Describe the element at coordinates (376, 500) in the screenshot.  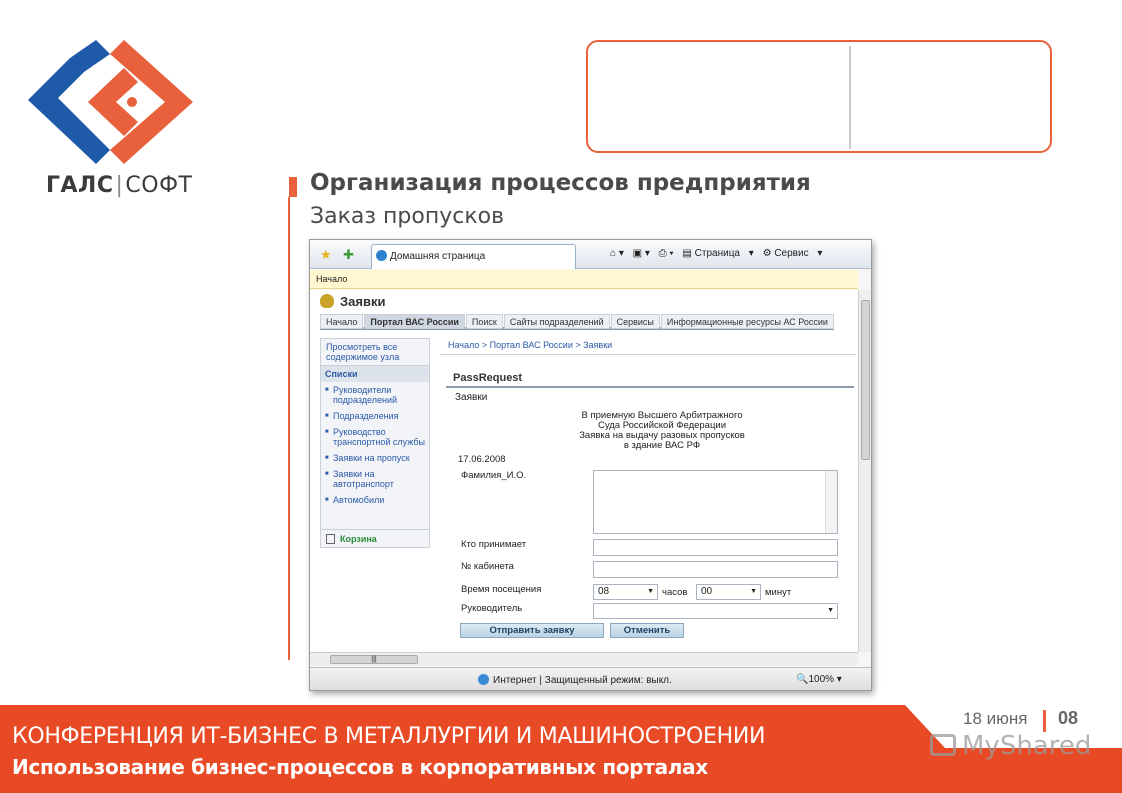
I see `list-item: Автомобили` at that location.